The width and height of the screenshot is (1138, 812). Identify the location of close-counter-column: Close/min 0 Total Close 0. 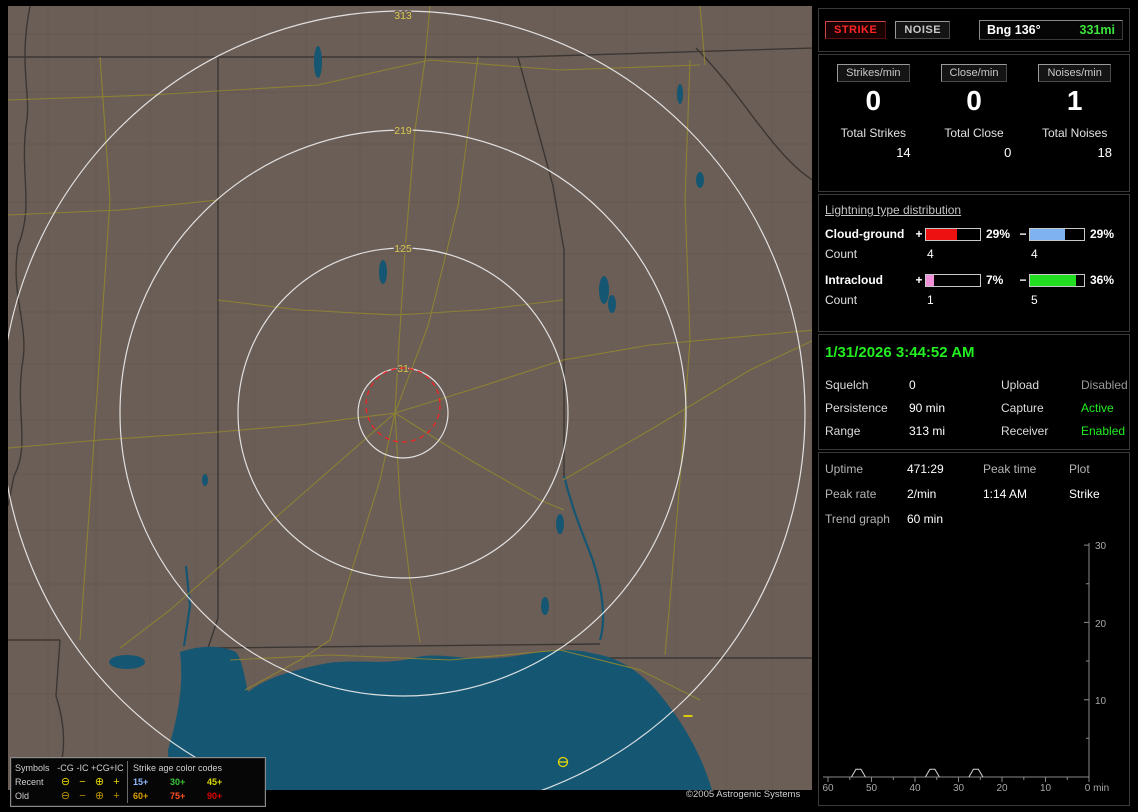
(974, 127).